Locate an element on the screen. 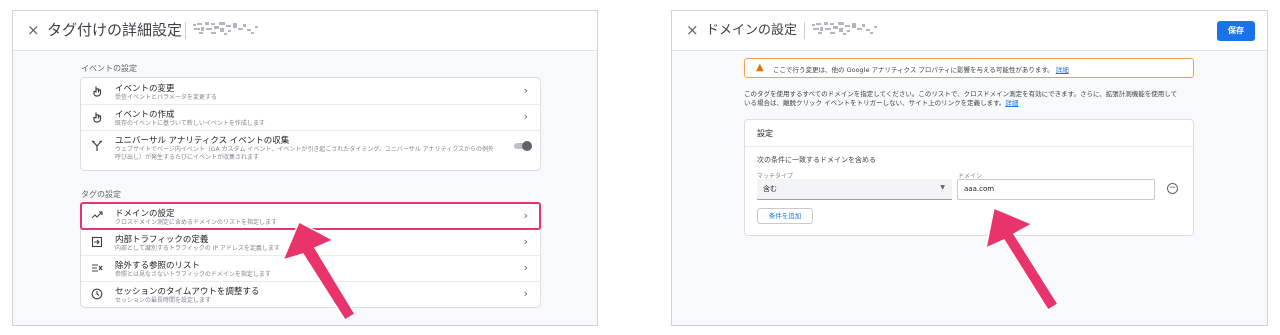 This screenshot has width=1280, height=335. warning-learn-more-link: 詳細 is located at coordinates (1062, 70).